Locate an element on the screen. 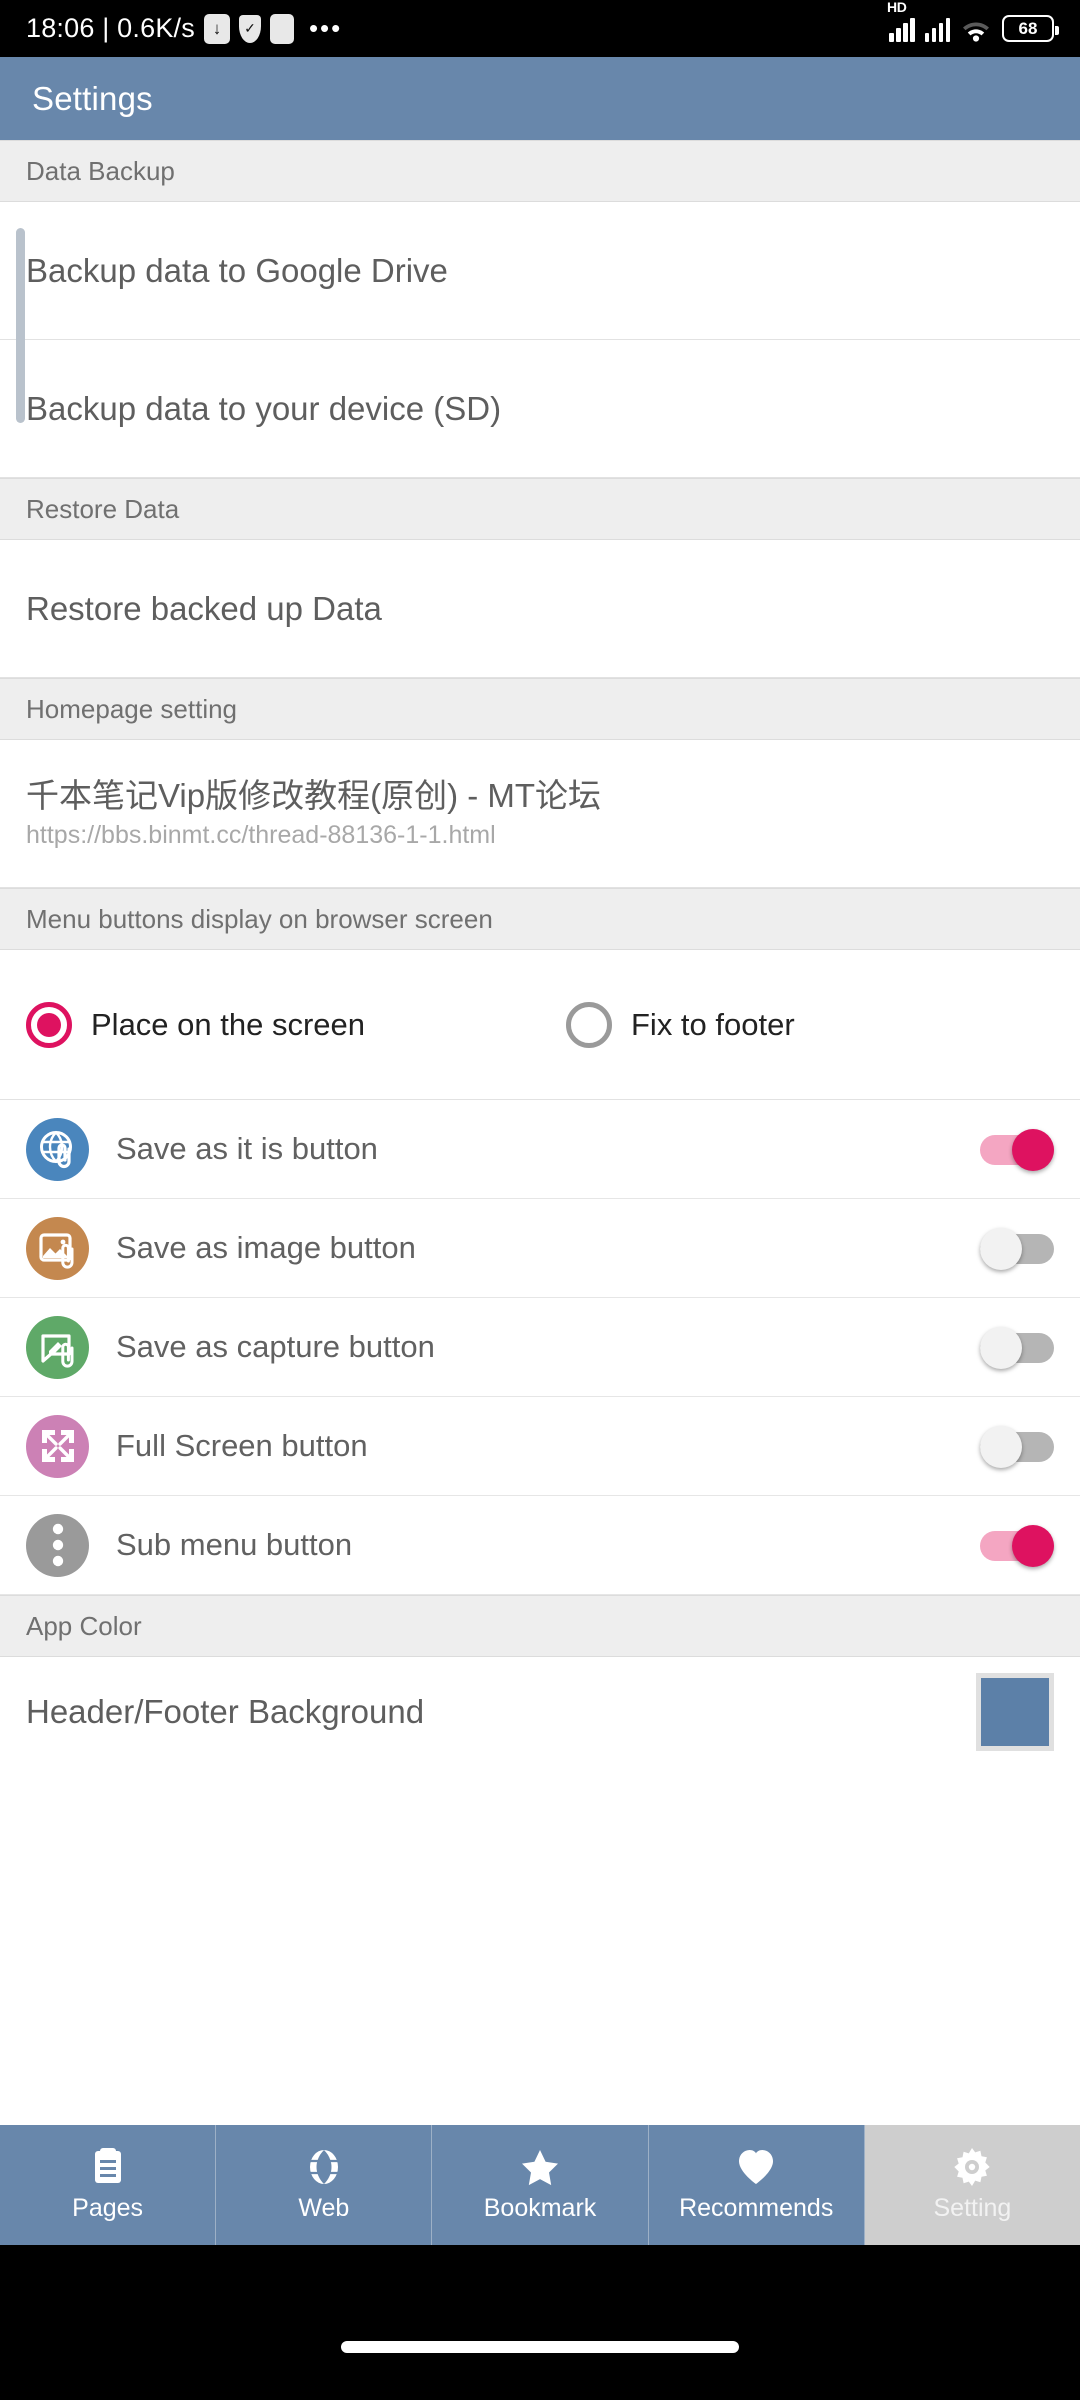 This screenshot has height=2400, width=1080. setting-row-backup-google-drive: Backup data to Google Drive is located at coordinates (540, 271).